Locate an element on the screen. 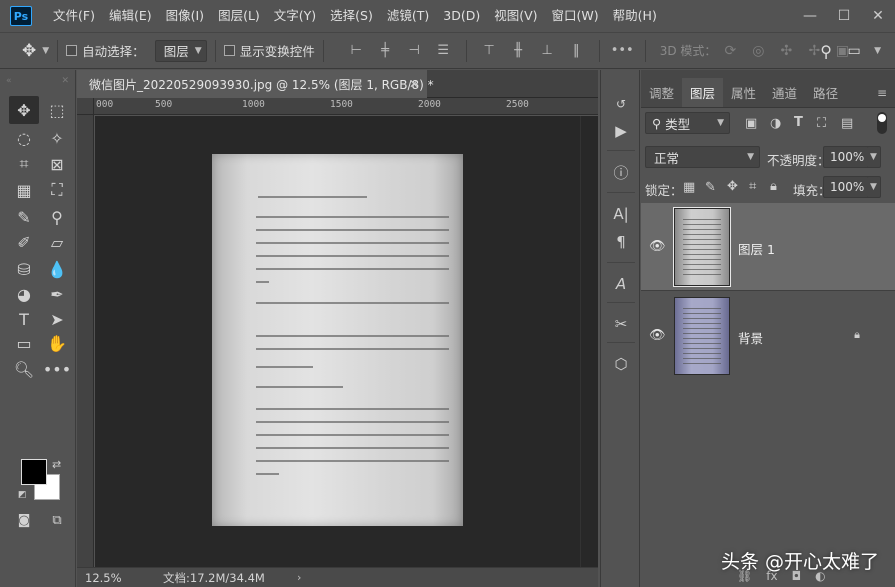 The width and height of the screenshot is (895, 587). menu-view: 视图(V) is located at coordinates (515, 16).